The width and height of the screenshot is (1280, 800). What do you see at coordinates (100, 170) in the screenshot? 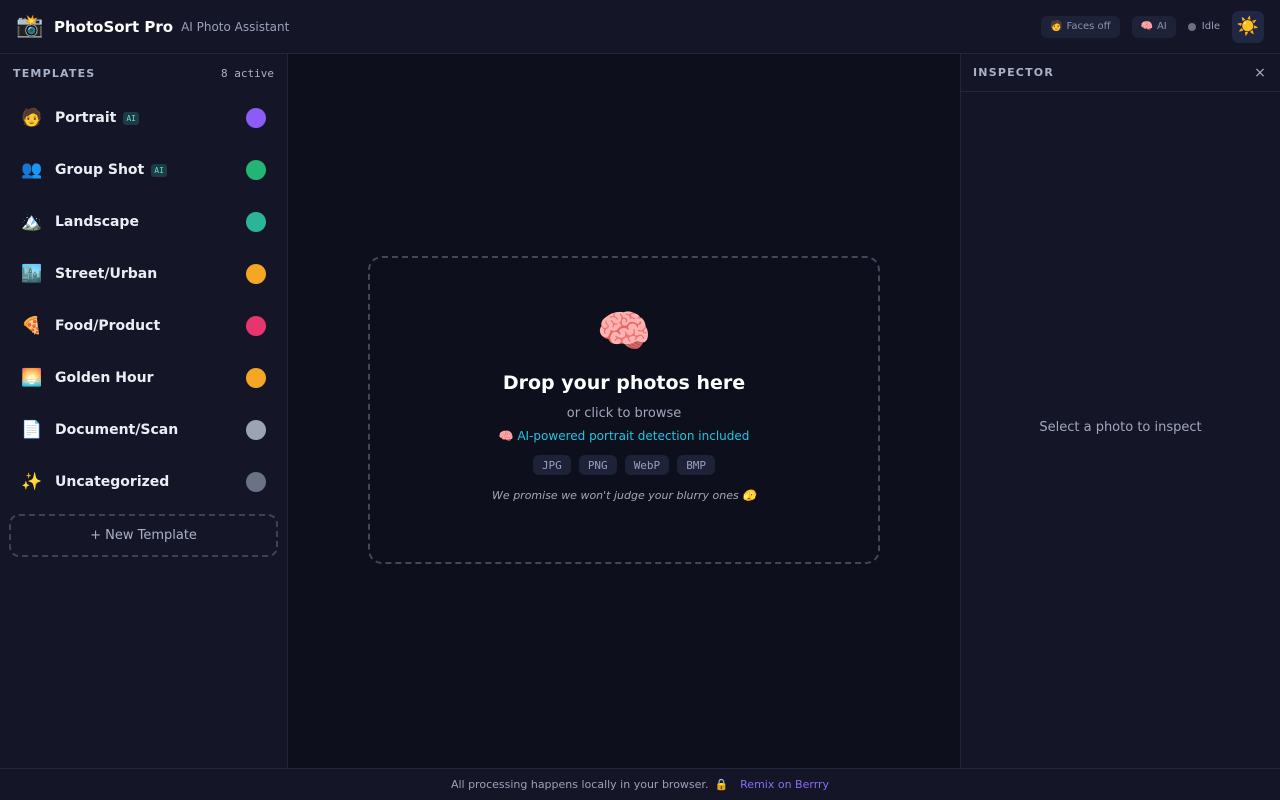
I see `template-label: Group Shot` at bounding box center [100, 170].